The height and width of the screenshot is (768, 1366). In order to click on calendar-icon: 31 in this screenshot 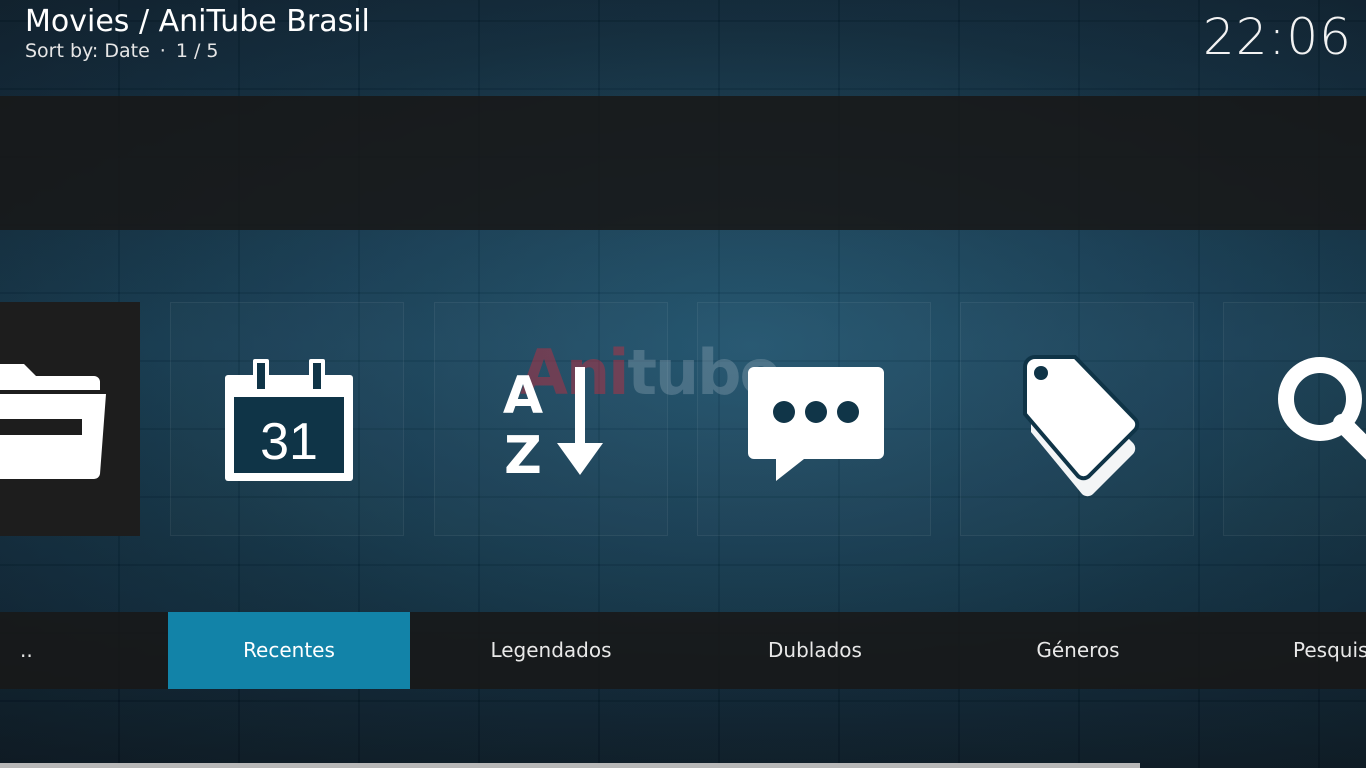, I will do `click(289, 420)`.